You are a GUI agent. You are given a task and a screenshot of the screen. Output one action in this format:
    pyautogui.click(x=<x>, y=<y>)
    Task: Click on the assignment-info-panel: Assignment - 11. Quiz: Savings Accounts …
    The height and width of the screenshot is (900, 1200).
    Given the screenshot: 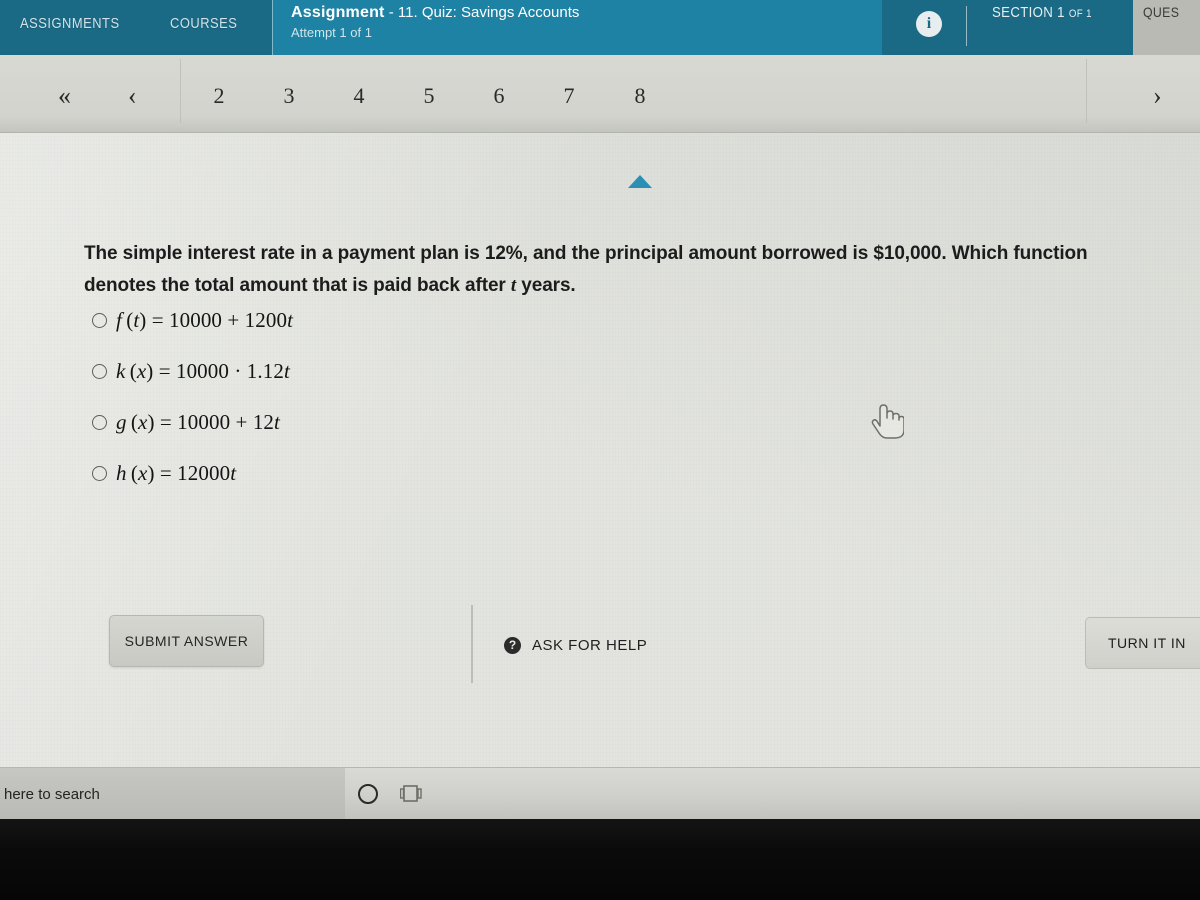 What is the action you would take?
    pyautogui.click(x=577, y=27)
    